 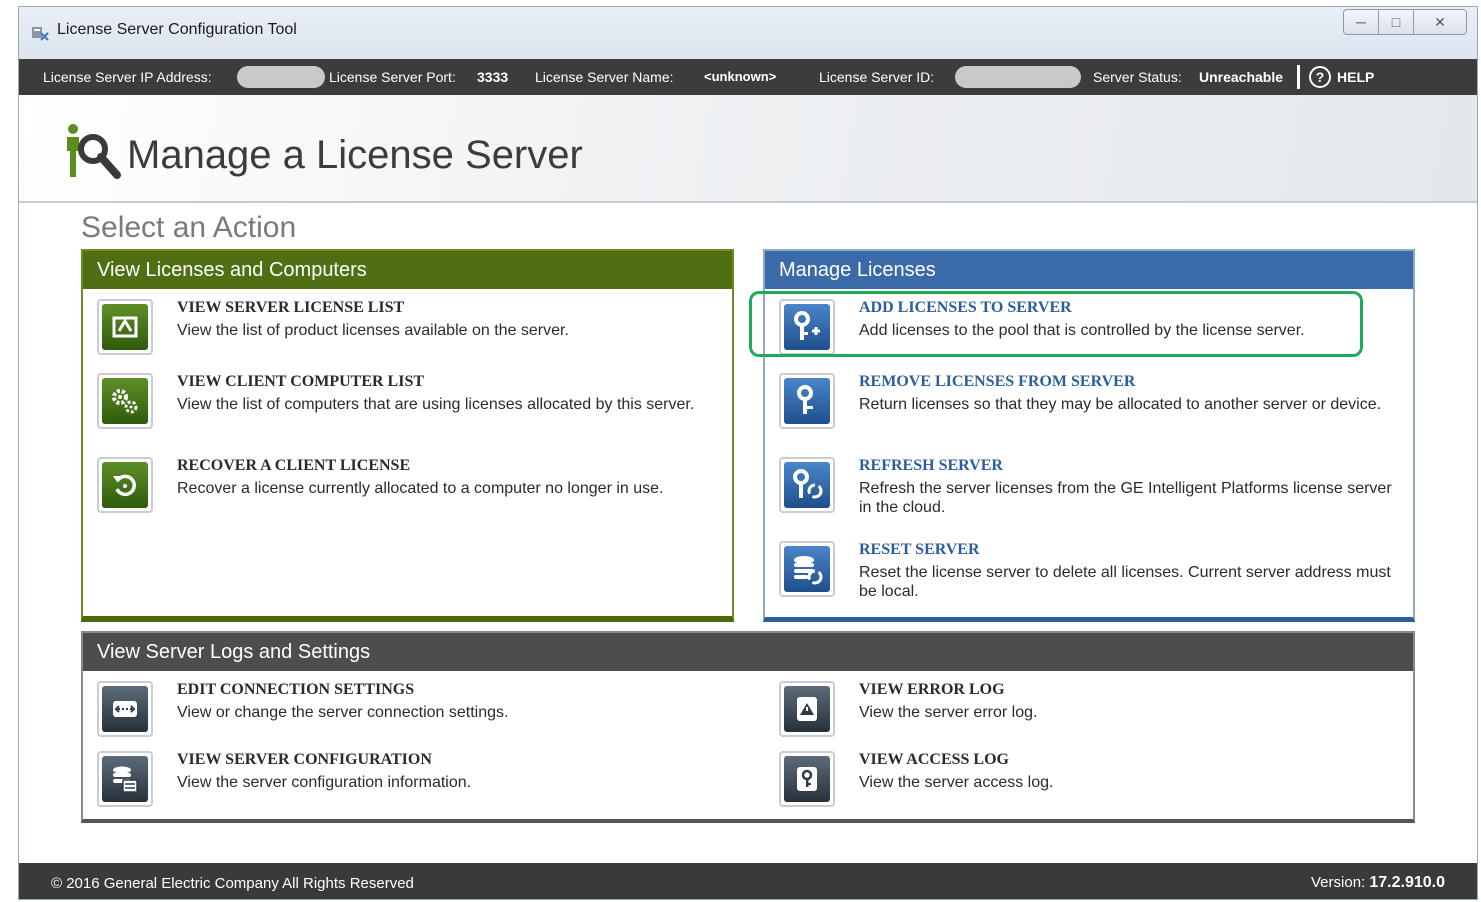 I want to click on item-desc: View the server error log., so click(x=948, y=712).